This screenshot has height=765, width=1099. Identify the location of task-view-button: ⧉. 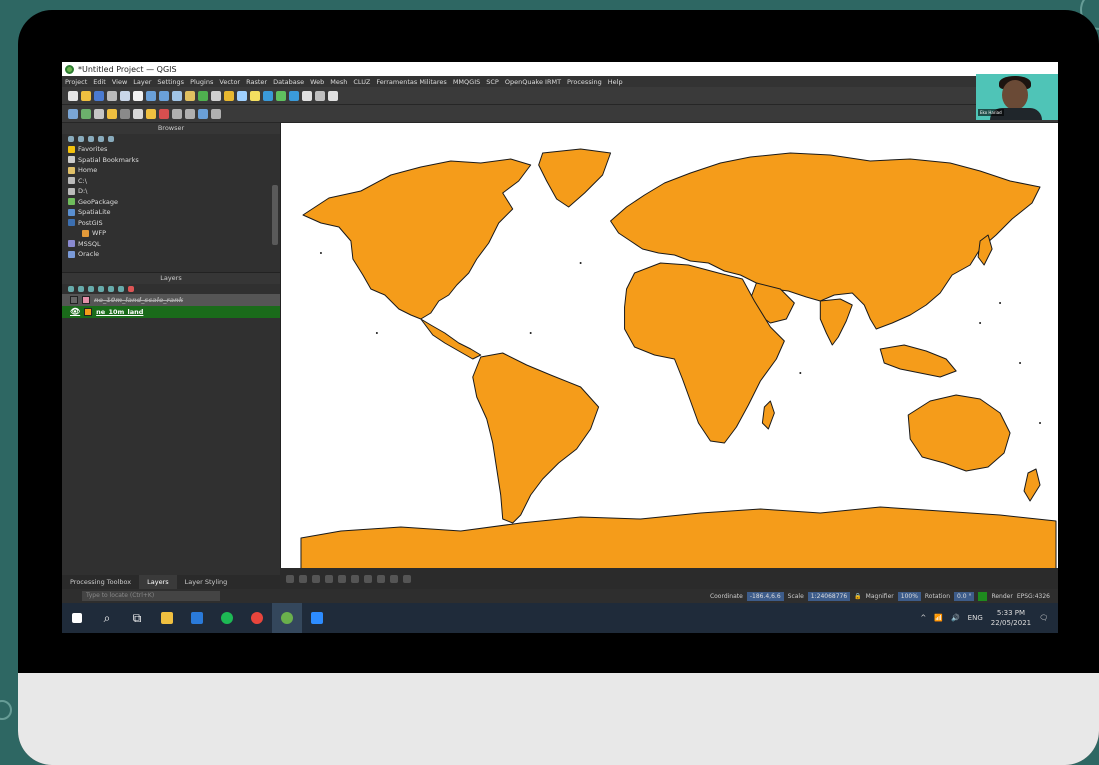
(137, 618).